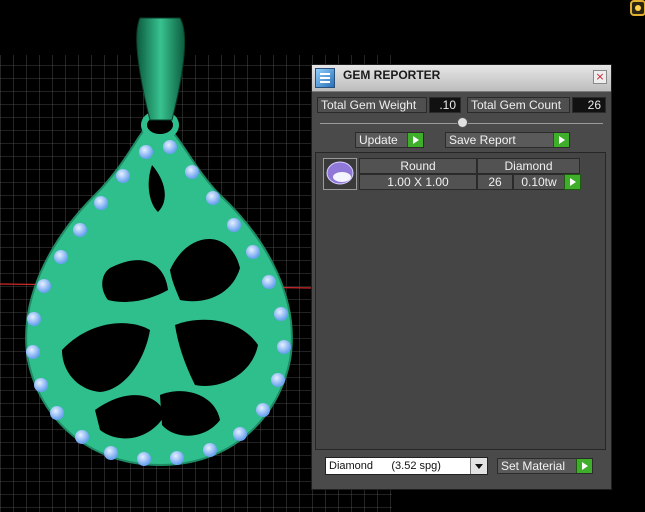 This screenshot has width=645, height=512. What do you see at coordinates (589, 105) in the screenshot?
I see `total-gem-count-value: 26` at bounding box center [589, 105].